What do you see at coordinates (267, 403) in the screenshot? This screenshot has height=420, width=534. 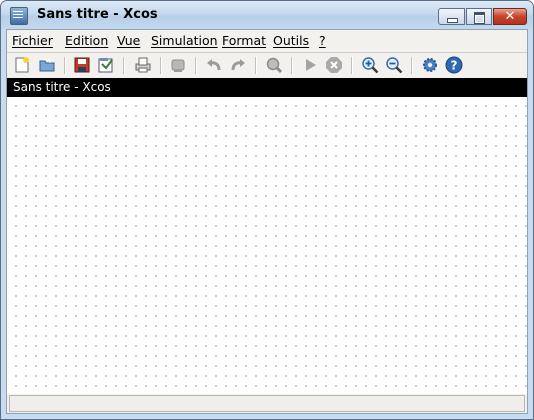 I see `status-bar` at bounding box center [267, 403].